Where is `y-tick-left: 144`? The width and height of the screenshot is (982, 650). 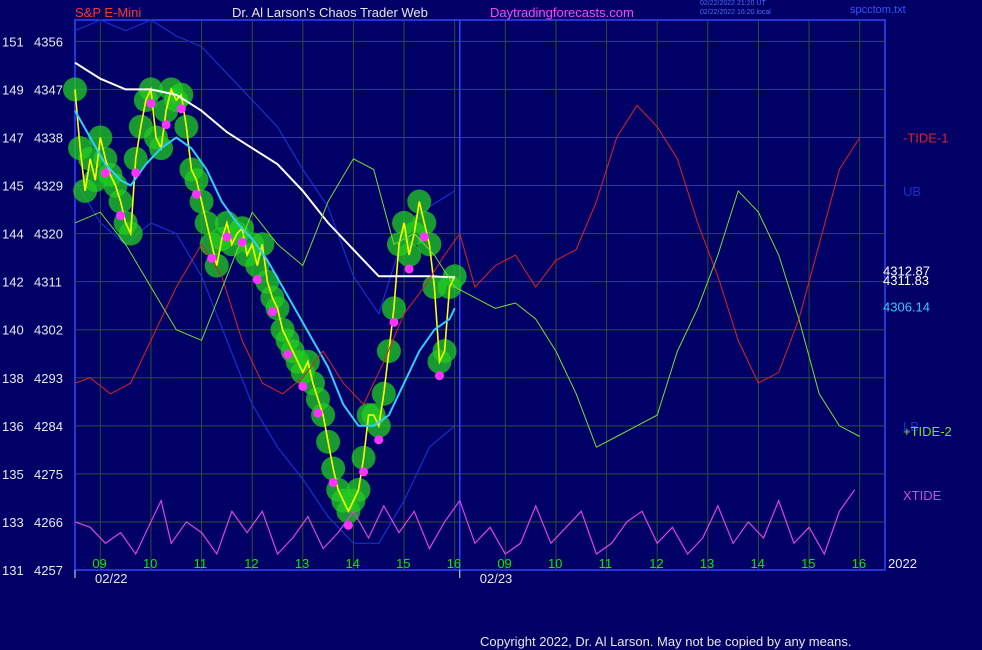
y-tick-left: 144 is located at coordinates (13, 234).